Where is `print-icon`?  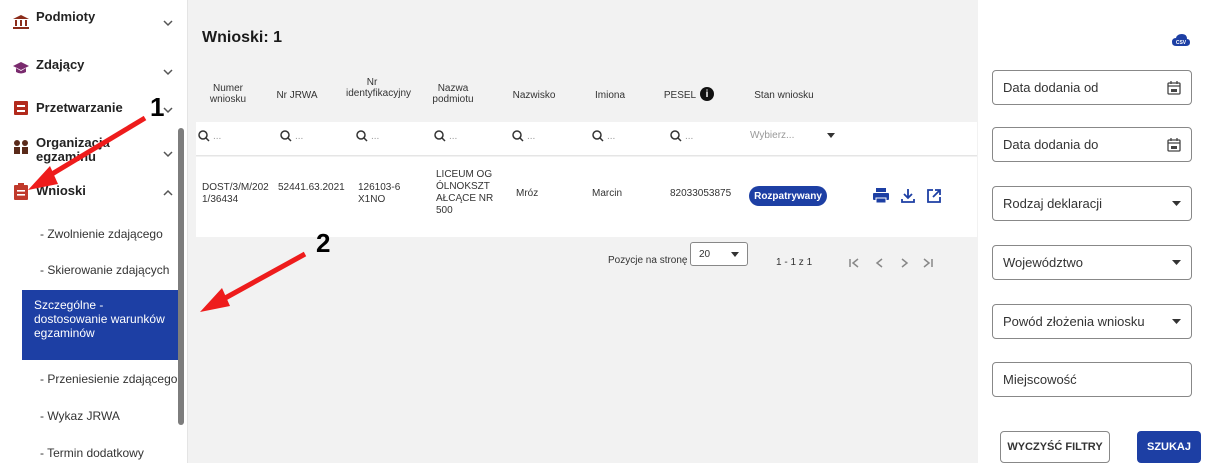
print-icon is located at coordinates (881, 196).